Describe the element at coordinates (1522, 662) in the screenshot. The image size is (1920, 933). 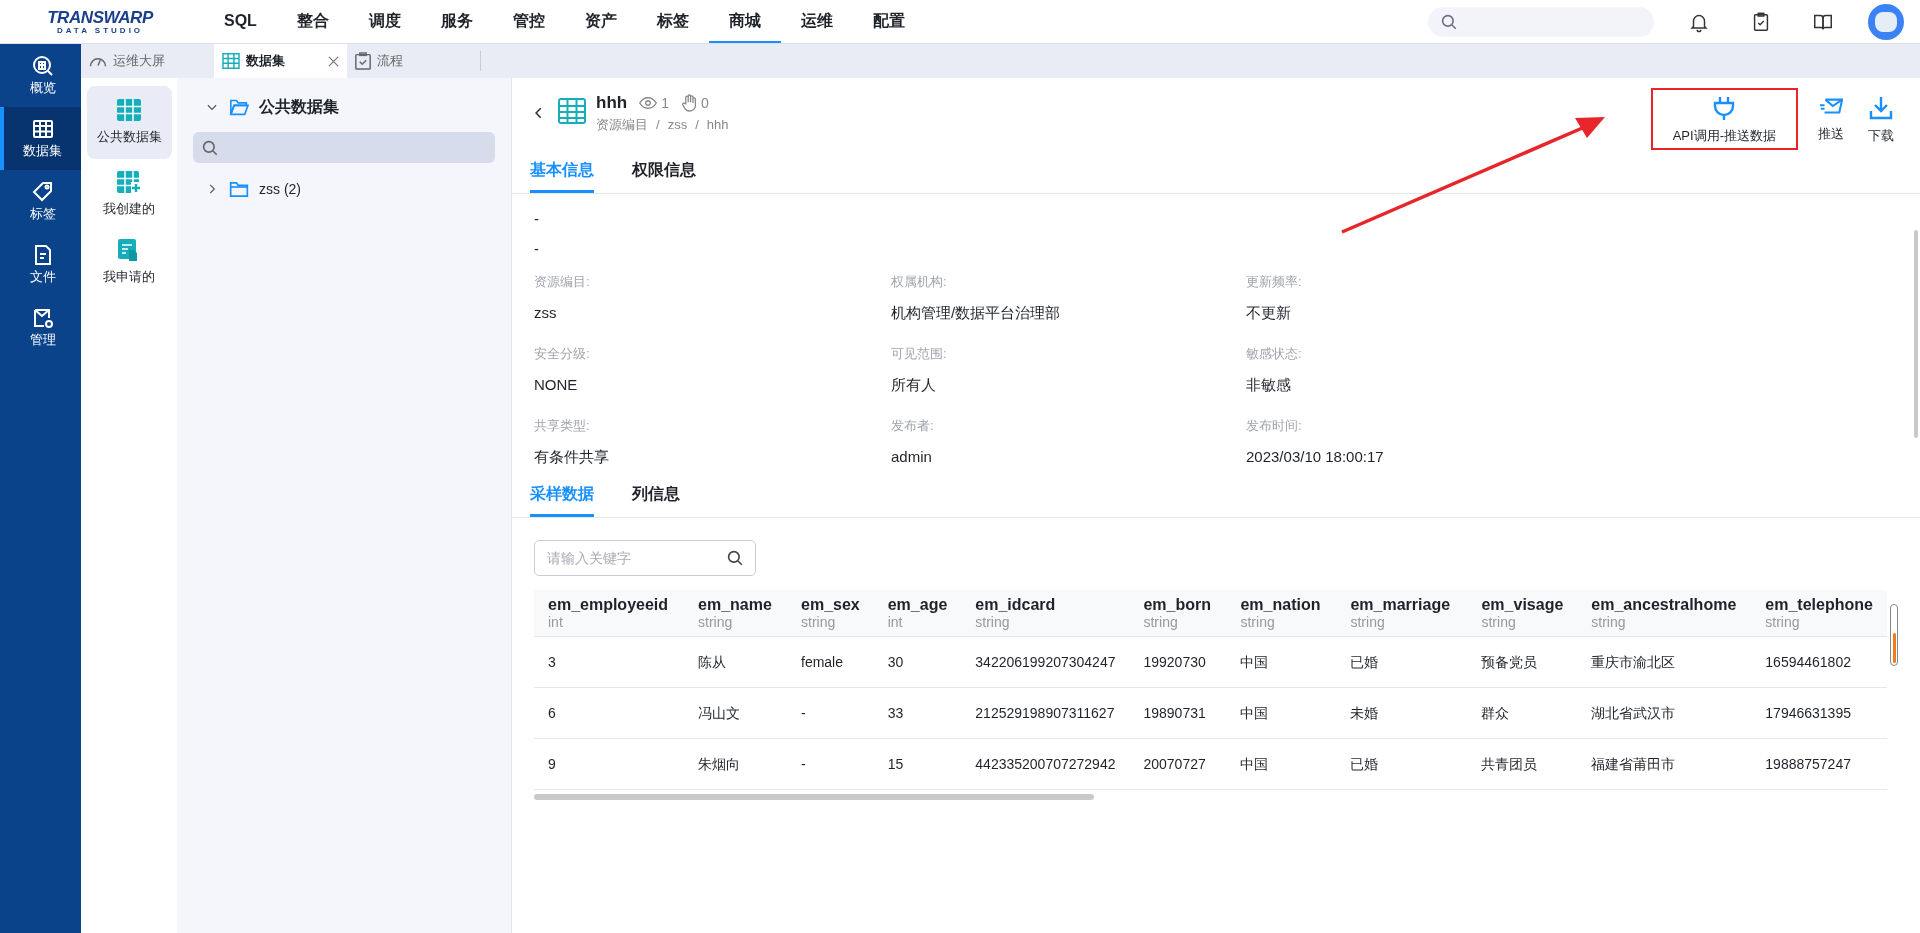
I see `table-cell: 预备党员` at that location.